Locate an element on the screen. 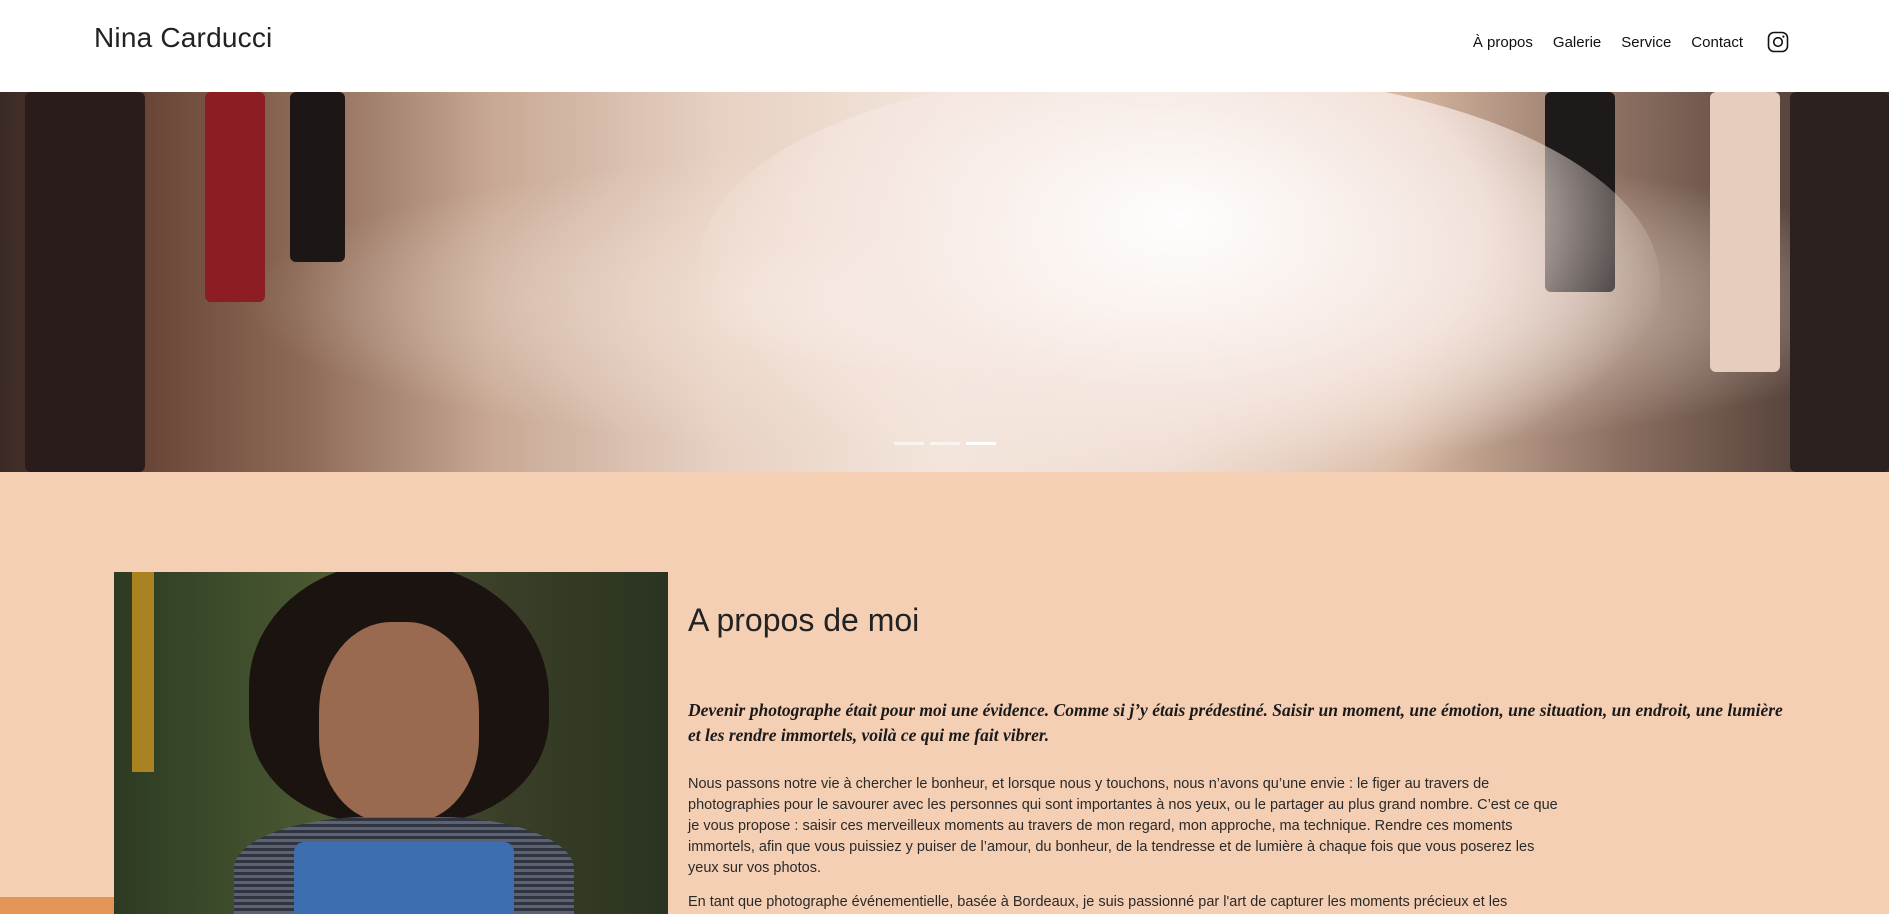 This screenshot has height=914, width=1889. nav-link-service: Service is located at coordinates (1646, 42).